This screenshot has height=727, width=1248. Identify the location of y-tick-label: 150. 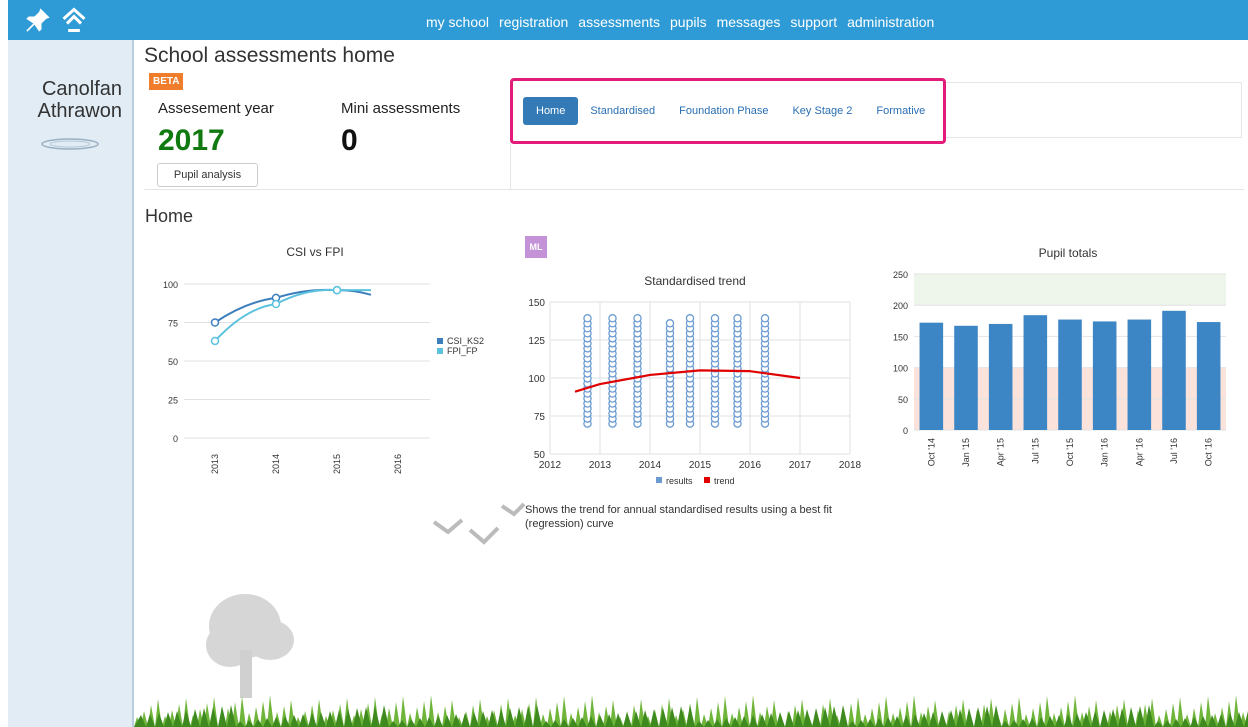
(536, 303).